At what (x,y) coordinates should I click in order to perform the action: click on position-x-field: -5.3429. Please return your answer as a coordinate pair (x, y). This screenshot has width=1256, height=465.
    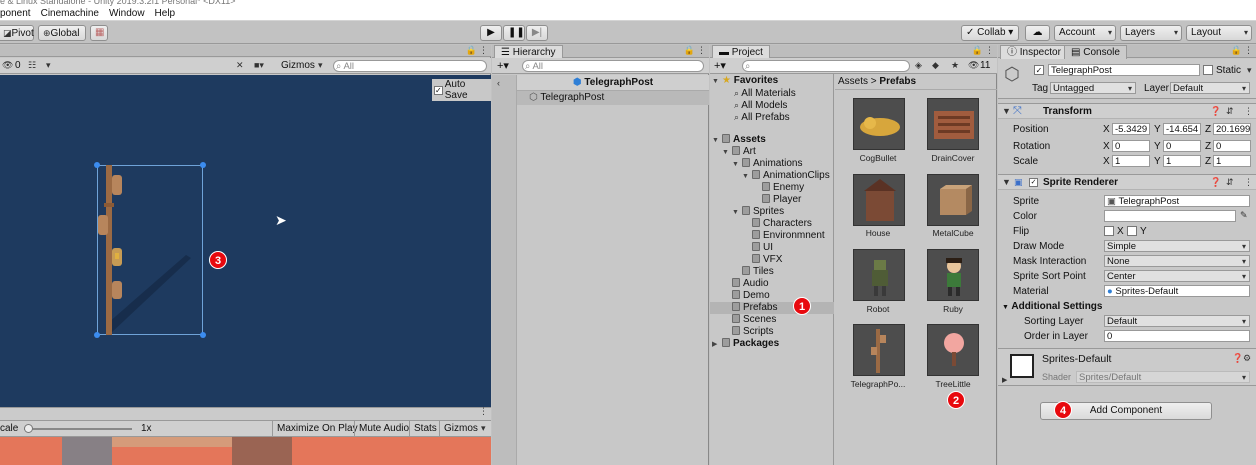
    Looking at the image, I should click on (1131, 129).